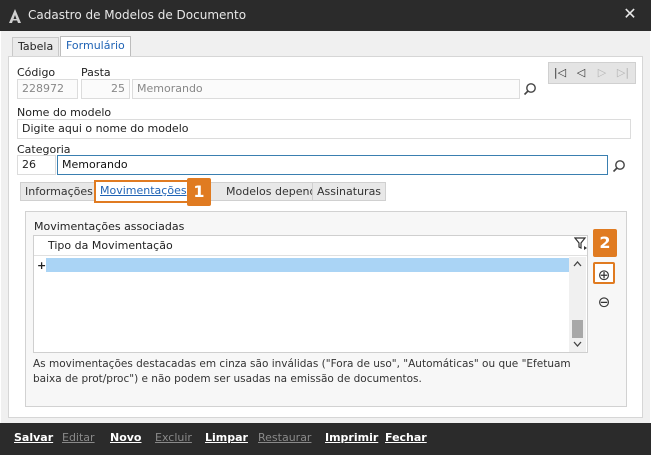 Image resolution: width=651 pixels, height=455 pixels. I want to click on column-header-tipo: Tipo da Movimentação, so click(110, 245).